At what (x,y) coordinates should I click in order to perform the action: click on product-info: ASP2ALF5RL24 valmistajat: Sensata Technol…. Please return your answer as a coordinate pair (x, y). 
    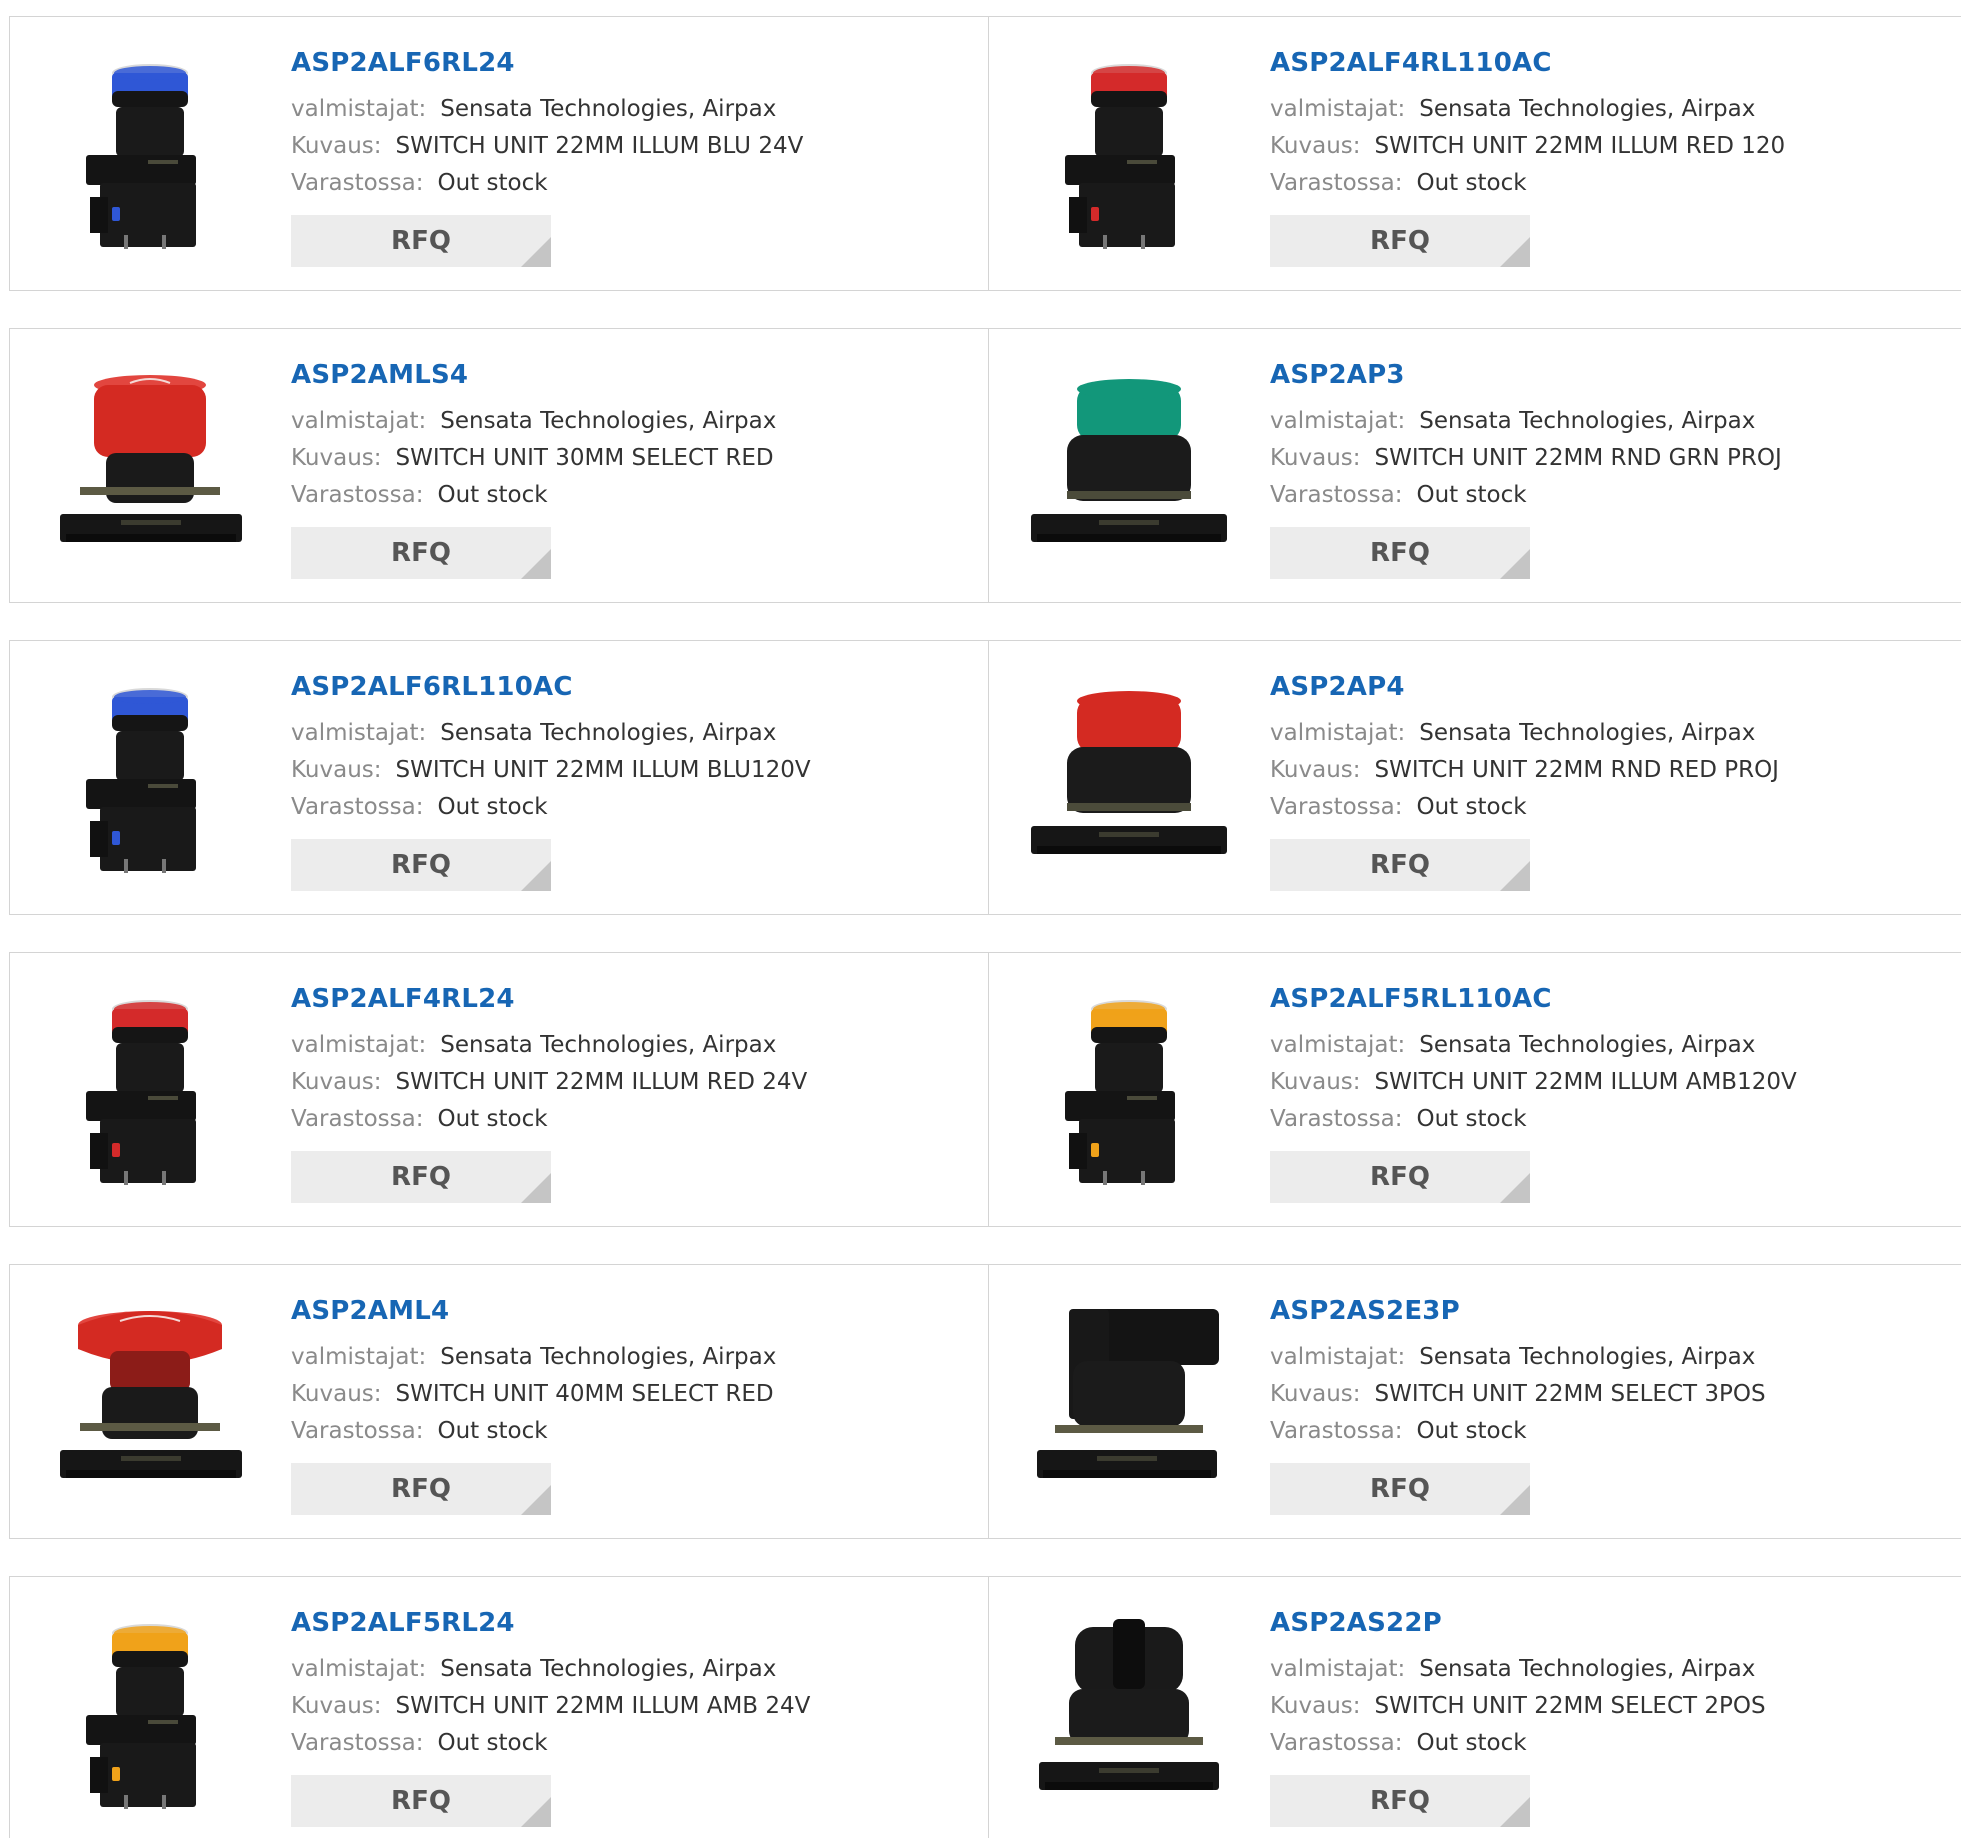
    Looking at the image, I should click on (550, 1717).